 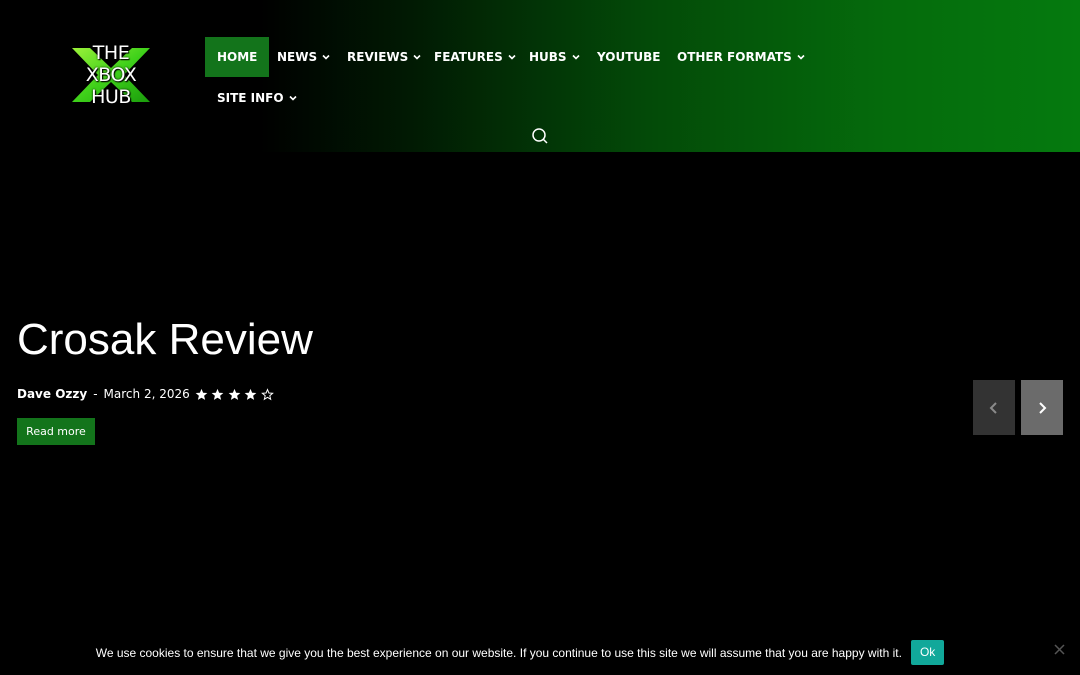 I want to click on cookie-ok-button: Ok, so click(x=927, y=652).